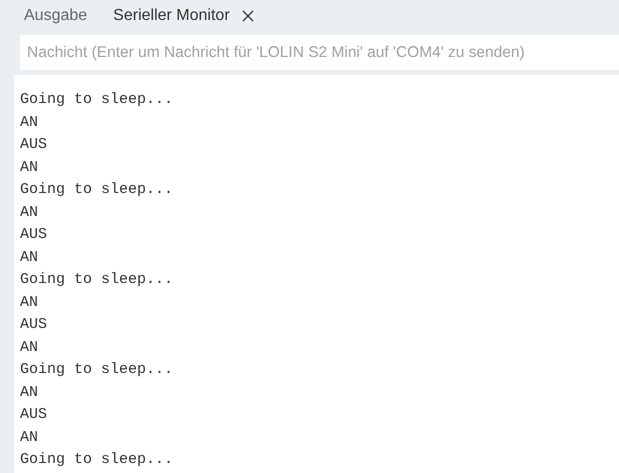 The image size is (619, 473). I want to click on tab: Serieller Monitor, so click(183, 16).